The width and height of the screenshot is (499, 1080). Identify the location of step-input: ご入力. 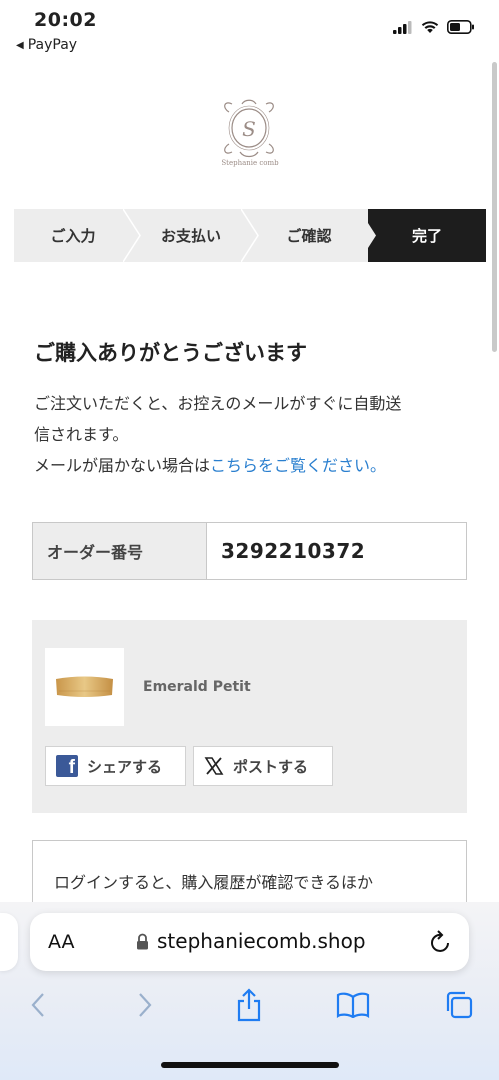
(77, 235).